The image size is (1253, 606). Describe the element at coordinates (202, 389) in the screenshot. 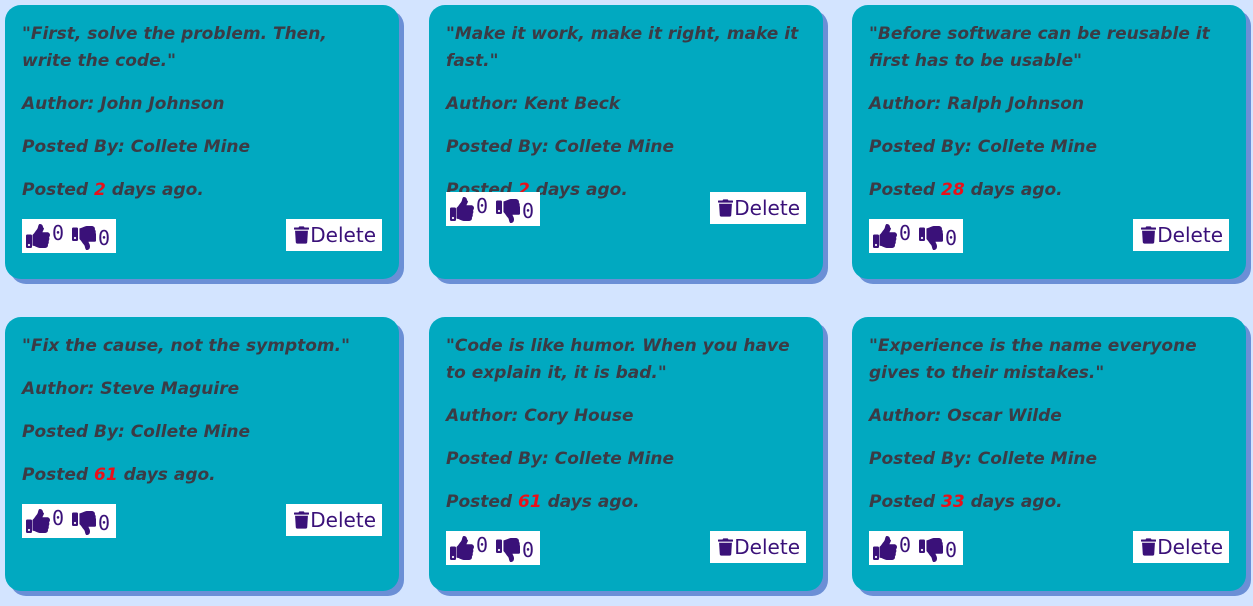

I see `author-line: Author: Steve Maguire` at that location.